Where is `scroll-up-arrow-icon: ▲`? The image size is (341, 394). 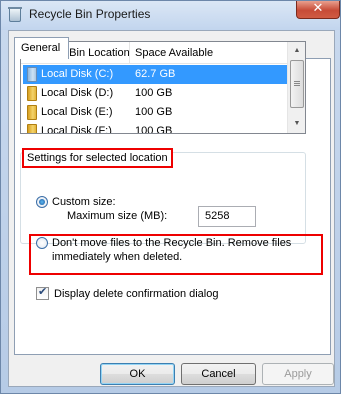
scroll-up-arrow-icon: ▲ is located at coordinates (297, 51).